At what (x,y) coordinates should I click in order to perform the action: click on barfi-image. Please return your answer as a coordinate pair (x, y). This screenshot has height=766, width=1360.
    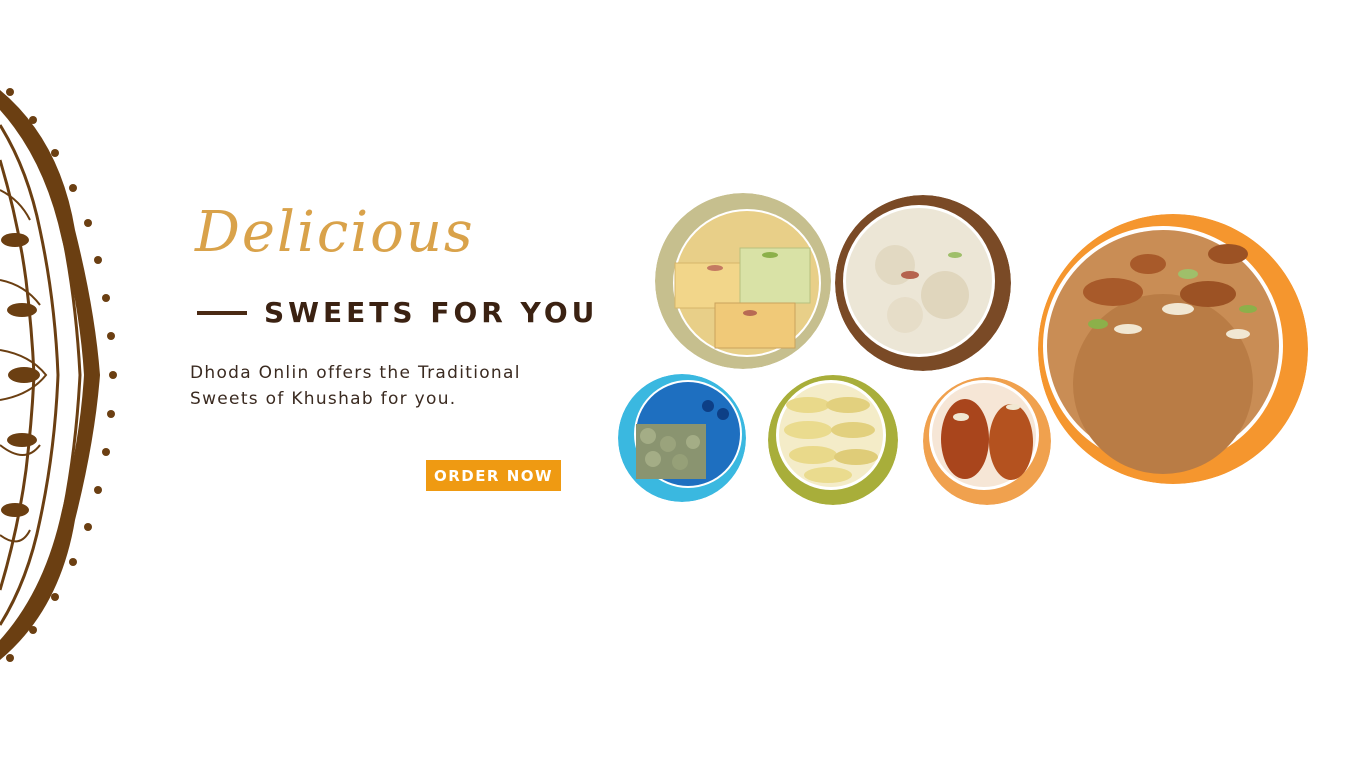
    Looking at the image, I should click on (743, 281).